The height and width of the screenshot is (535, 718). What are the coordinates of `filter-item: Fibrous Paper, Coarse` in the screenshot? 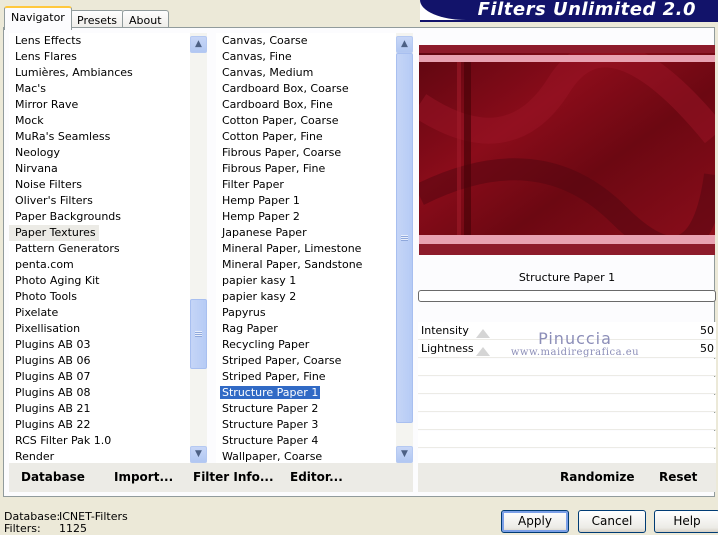 It's located at (306, 153).